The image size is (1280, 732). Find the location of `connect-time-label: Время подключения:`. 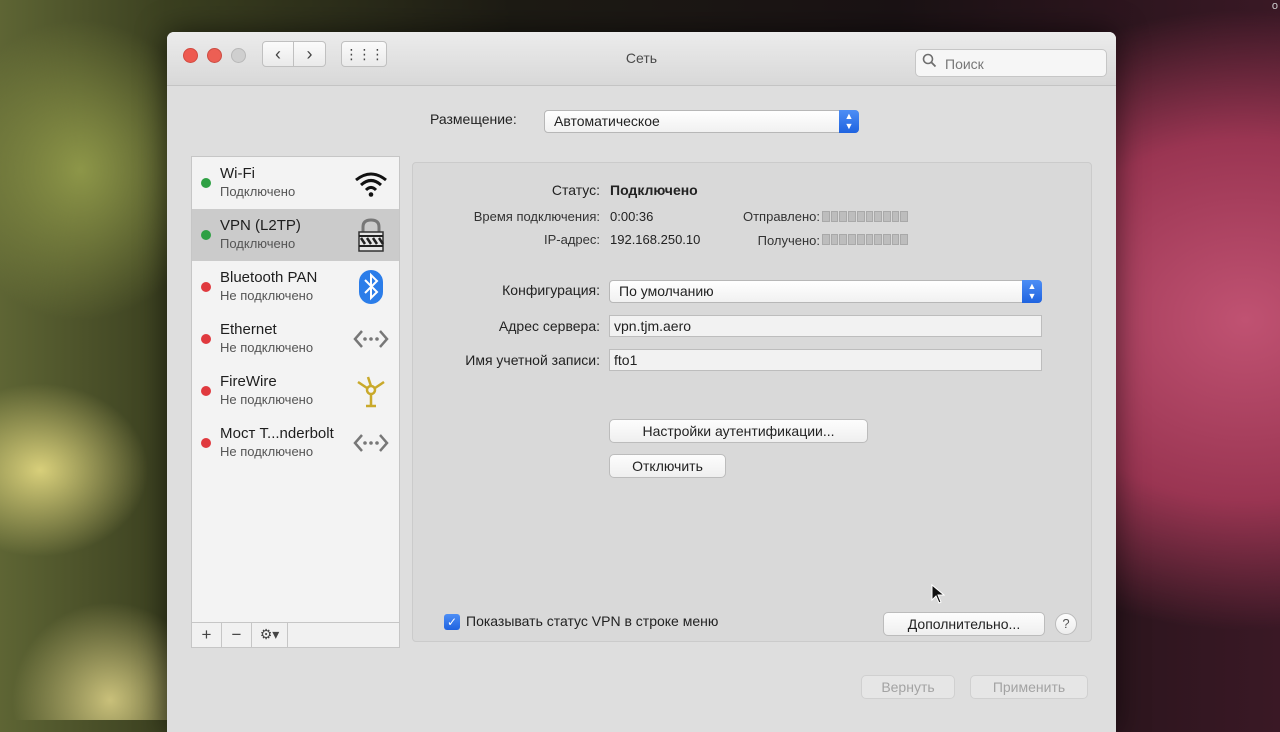

connect-time-label: Время подключения: is located at coordinates (536, 216).